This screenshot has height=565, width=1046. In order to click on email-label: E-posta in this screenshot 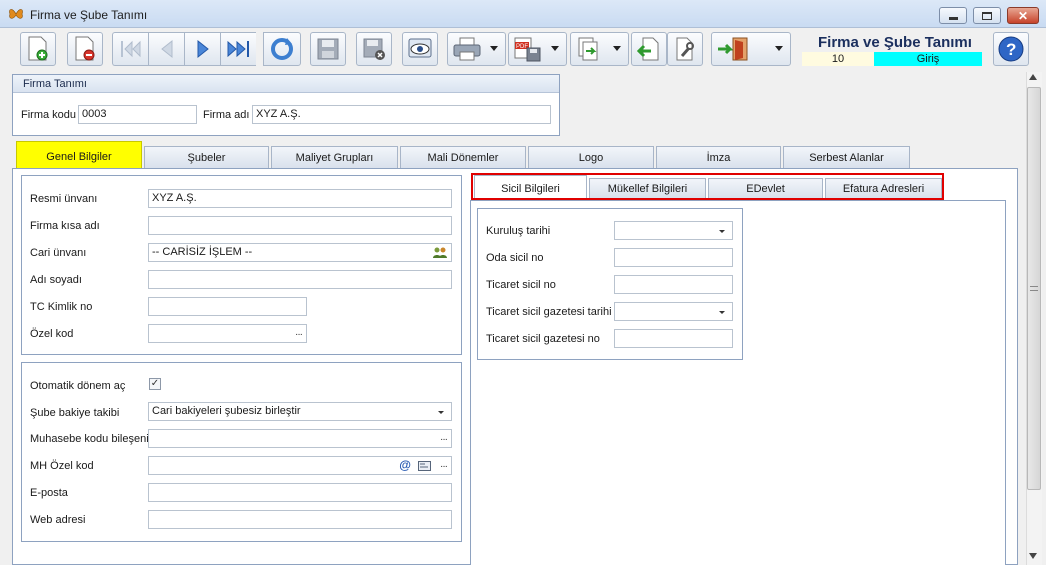, I will do `click(49, 493)`.